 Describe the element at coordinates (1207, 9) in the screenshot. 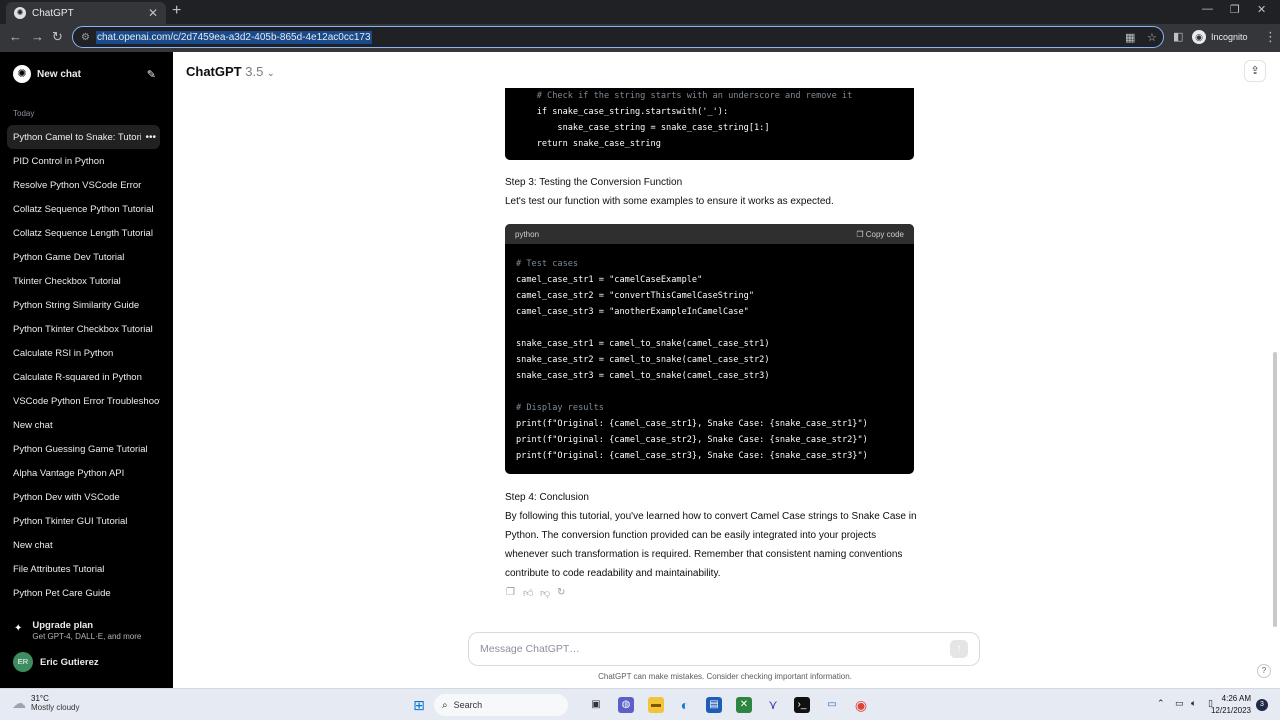

I see `minimize-icon: —` at that location.